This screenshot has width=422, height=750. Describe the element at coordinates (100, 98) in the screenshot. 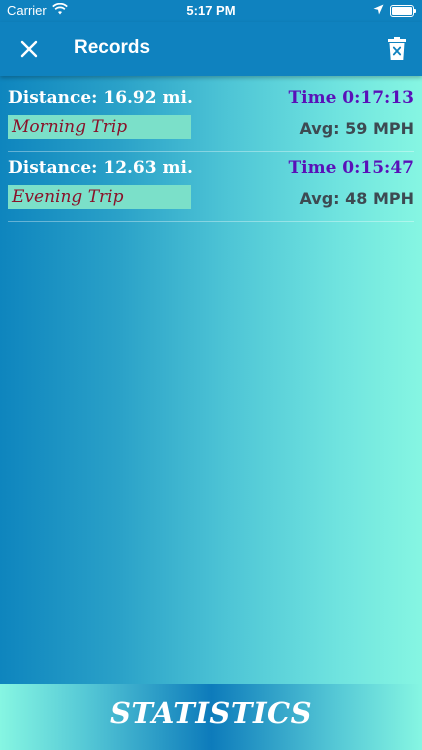

I see `record-distance: Distance: 16.92 mi.` at that location.